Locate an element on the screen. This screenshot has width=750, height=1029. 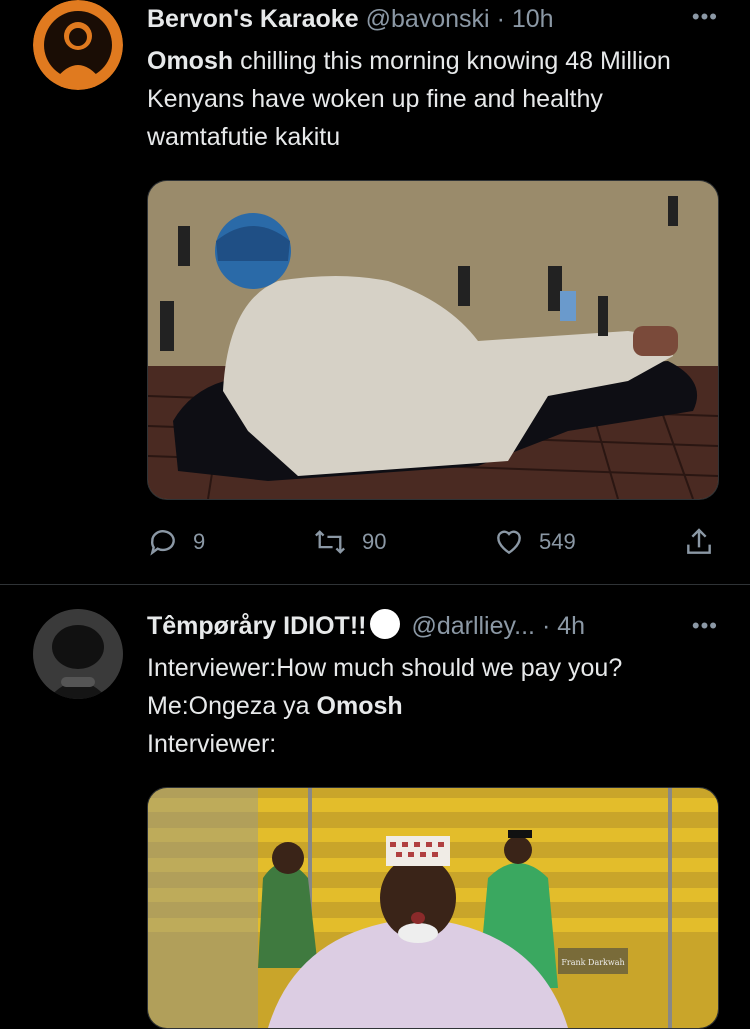
tweet-line-3: Interviewer: is located at coordinates (212, 744).